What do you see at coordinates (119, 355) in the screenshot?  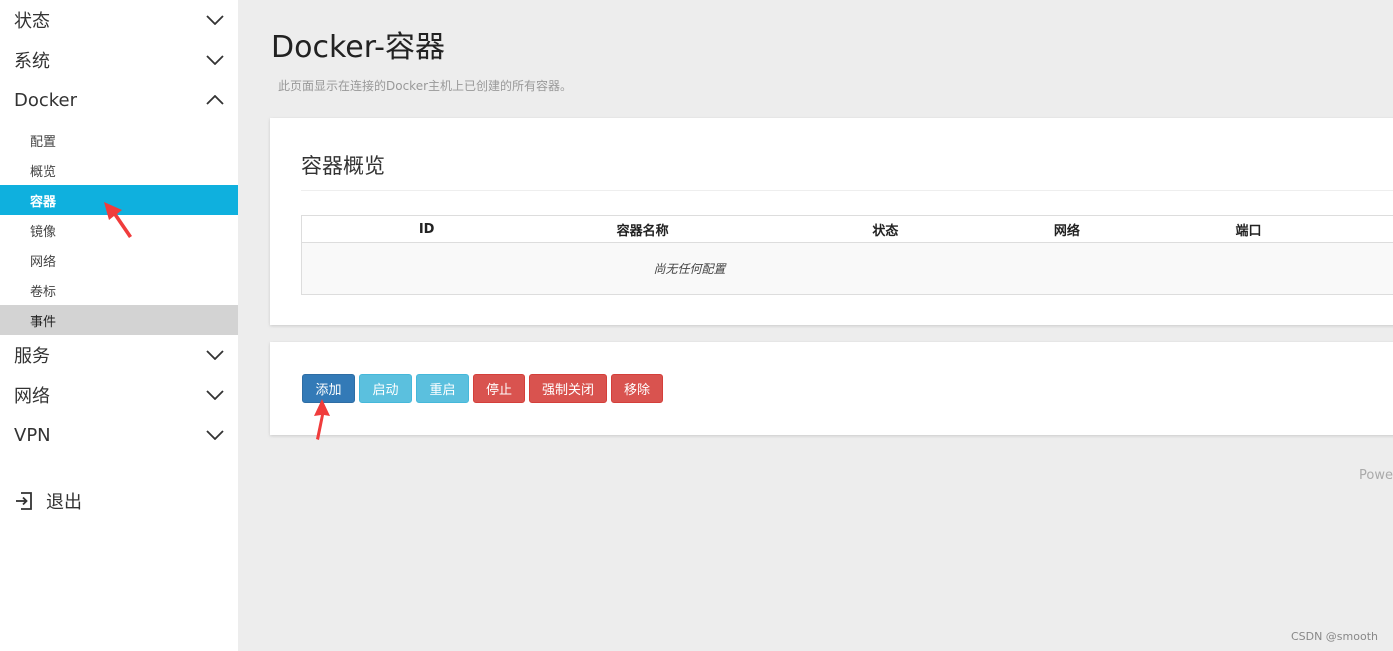 I see `menu-services: 服务` at bounding box center [119, 355].